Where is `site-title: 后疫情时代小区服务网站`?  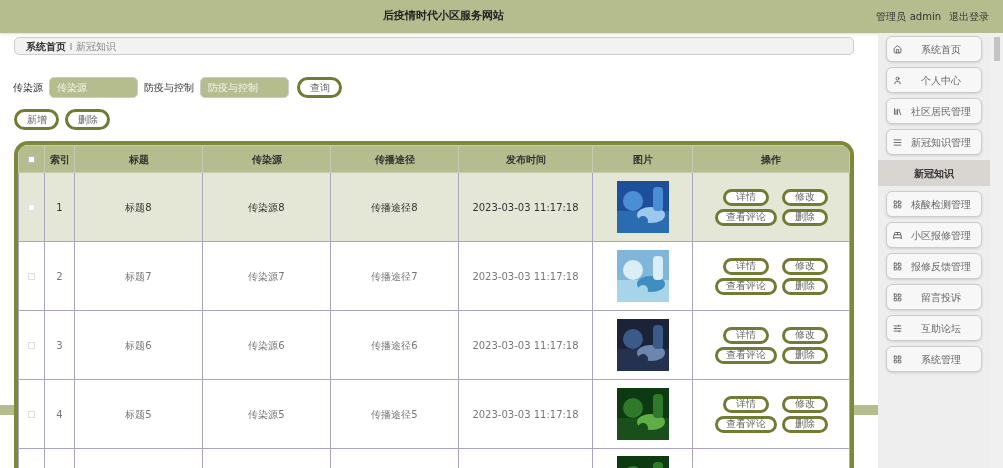 site-title: 后疫情时代小区服务网站 is located at coordinates (443, 16).